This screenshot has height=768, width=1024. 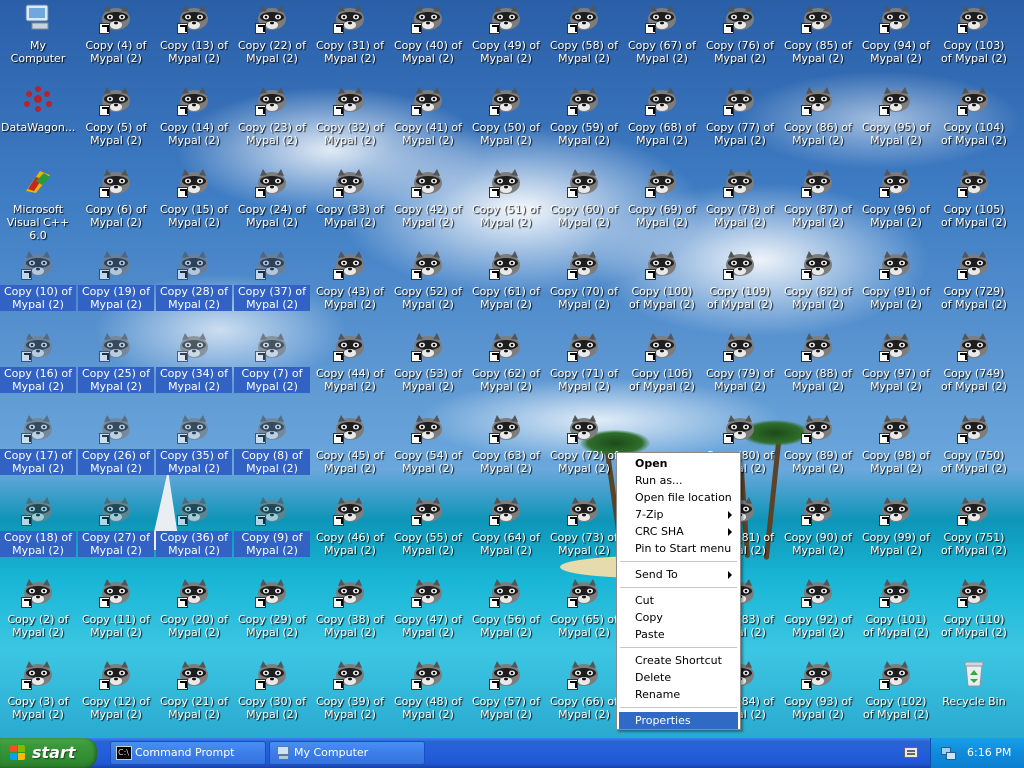 What do you see at coordinates (272, 287) in the screenshot?
I see `desktop-icon-copy-37-of-mypal-2: Copy (37) of Mypal (2)` at bounding box center [272, 287].